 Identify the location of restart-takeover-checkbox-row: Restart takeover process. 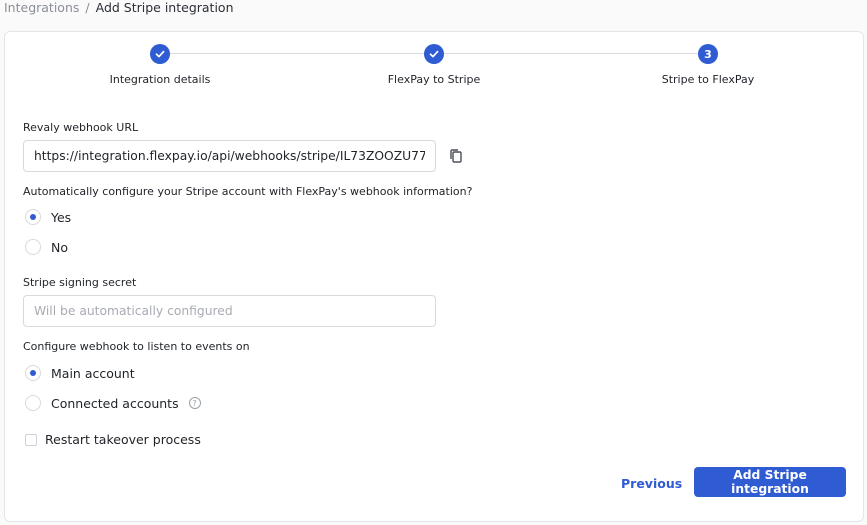
(113, 439).